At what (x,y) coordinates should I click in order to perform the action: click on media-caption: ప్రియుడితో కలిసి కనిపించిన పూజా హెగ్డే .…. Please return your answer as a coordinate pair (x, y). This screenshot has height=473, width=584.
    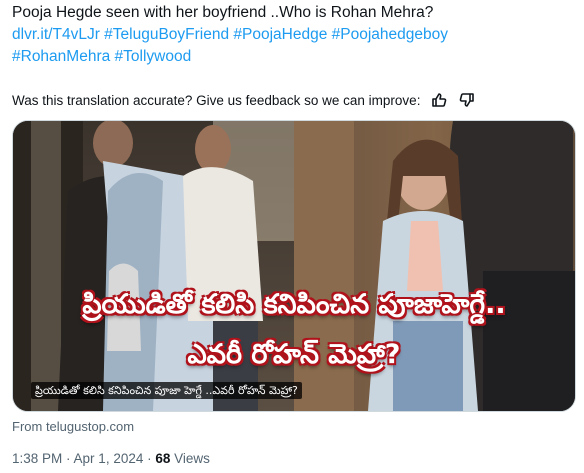
    Looking at the image, I should click on (166, 390).